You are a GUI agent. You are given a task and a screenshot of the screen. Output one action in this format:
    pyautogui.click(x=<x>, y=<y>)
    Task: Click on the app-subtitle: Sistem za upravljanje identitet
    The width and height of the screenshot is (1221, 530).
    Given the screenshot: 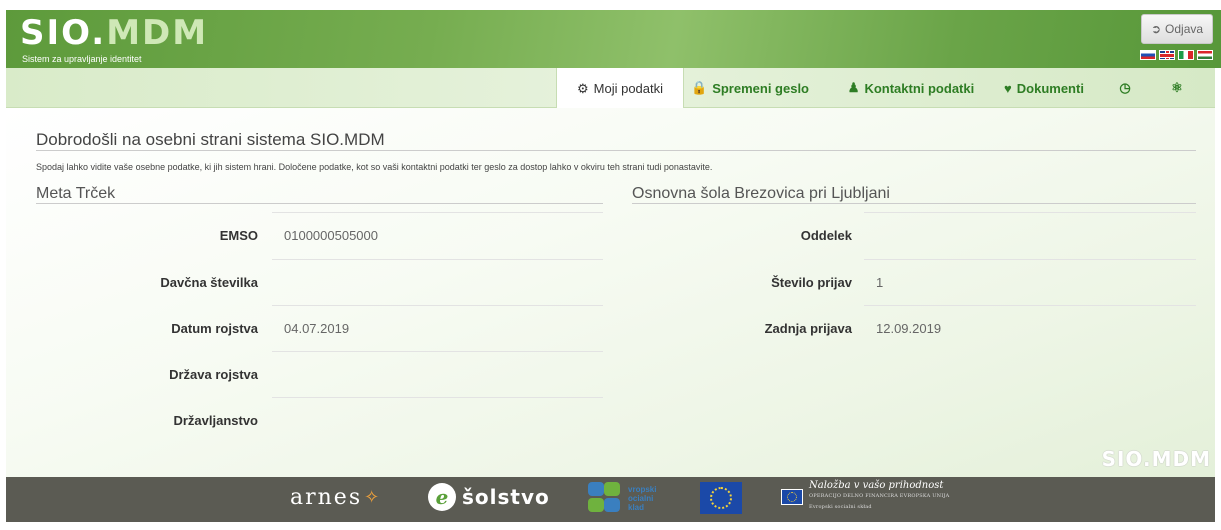 What is the action you would take?
    pyautogui.click(x=82, y=59)
    